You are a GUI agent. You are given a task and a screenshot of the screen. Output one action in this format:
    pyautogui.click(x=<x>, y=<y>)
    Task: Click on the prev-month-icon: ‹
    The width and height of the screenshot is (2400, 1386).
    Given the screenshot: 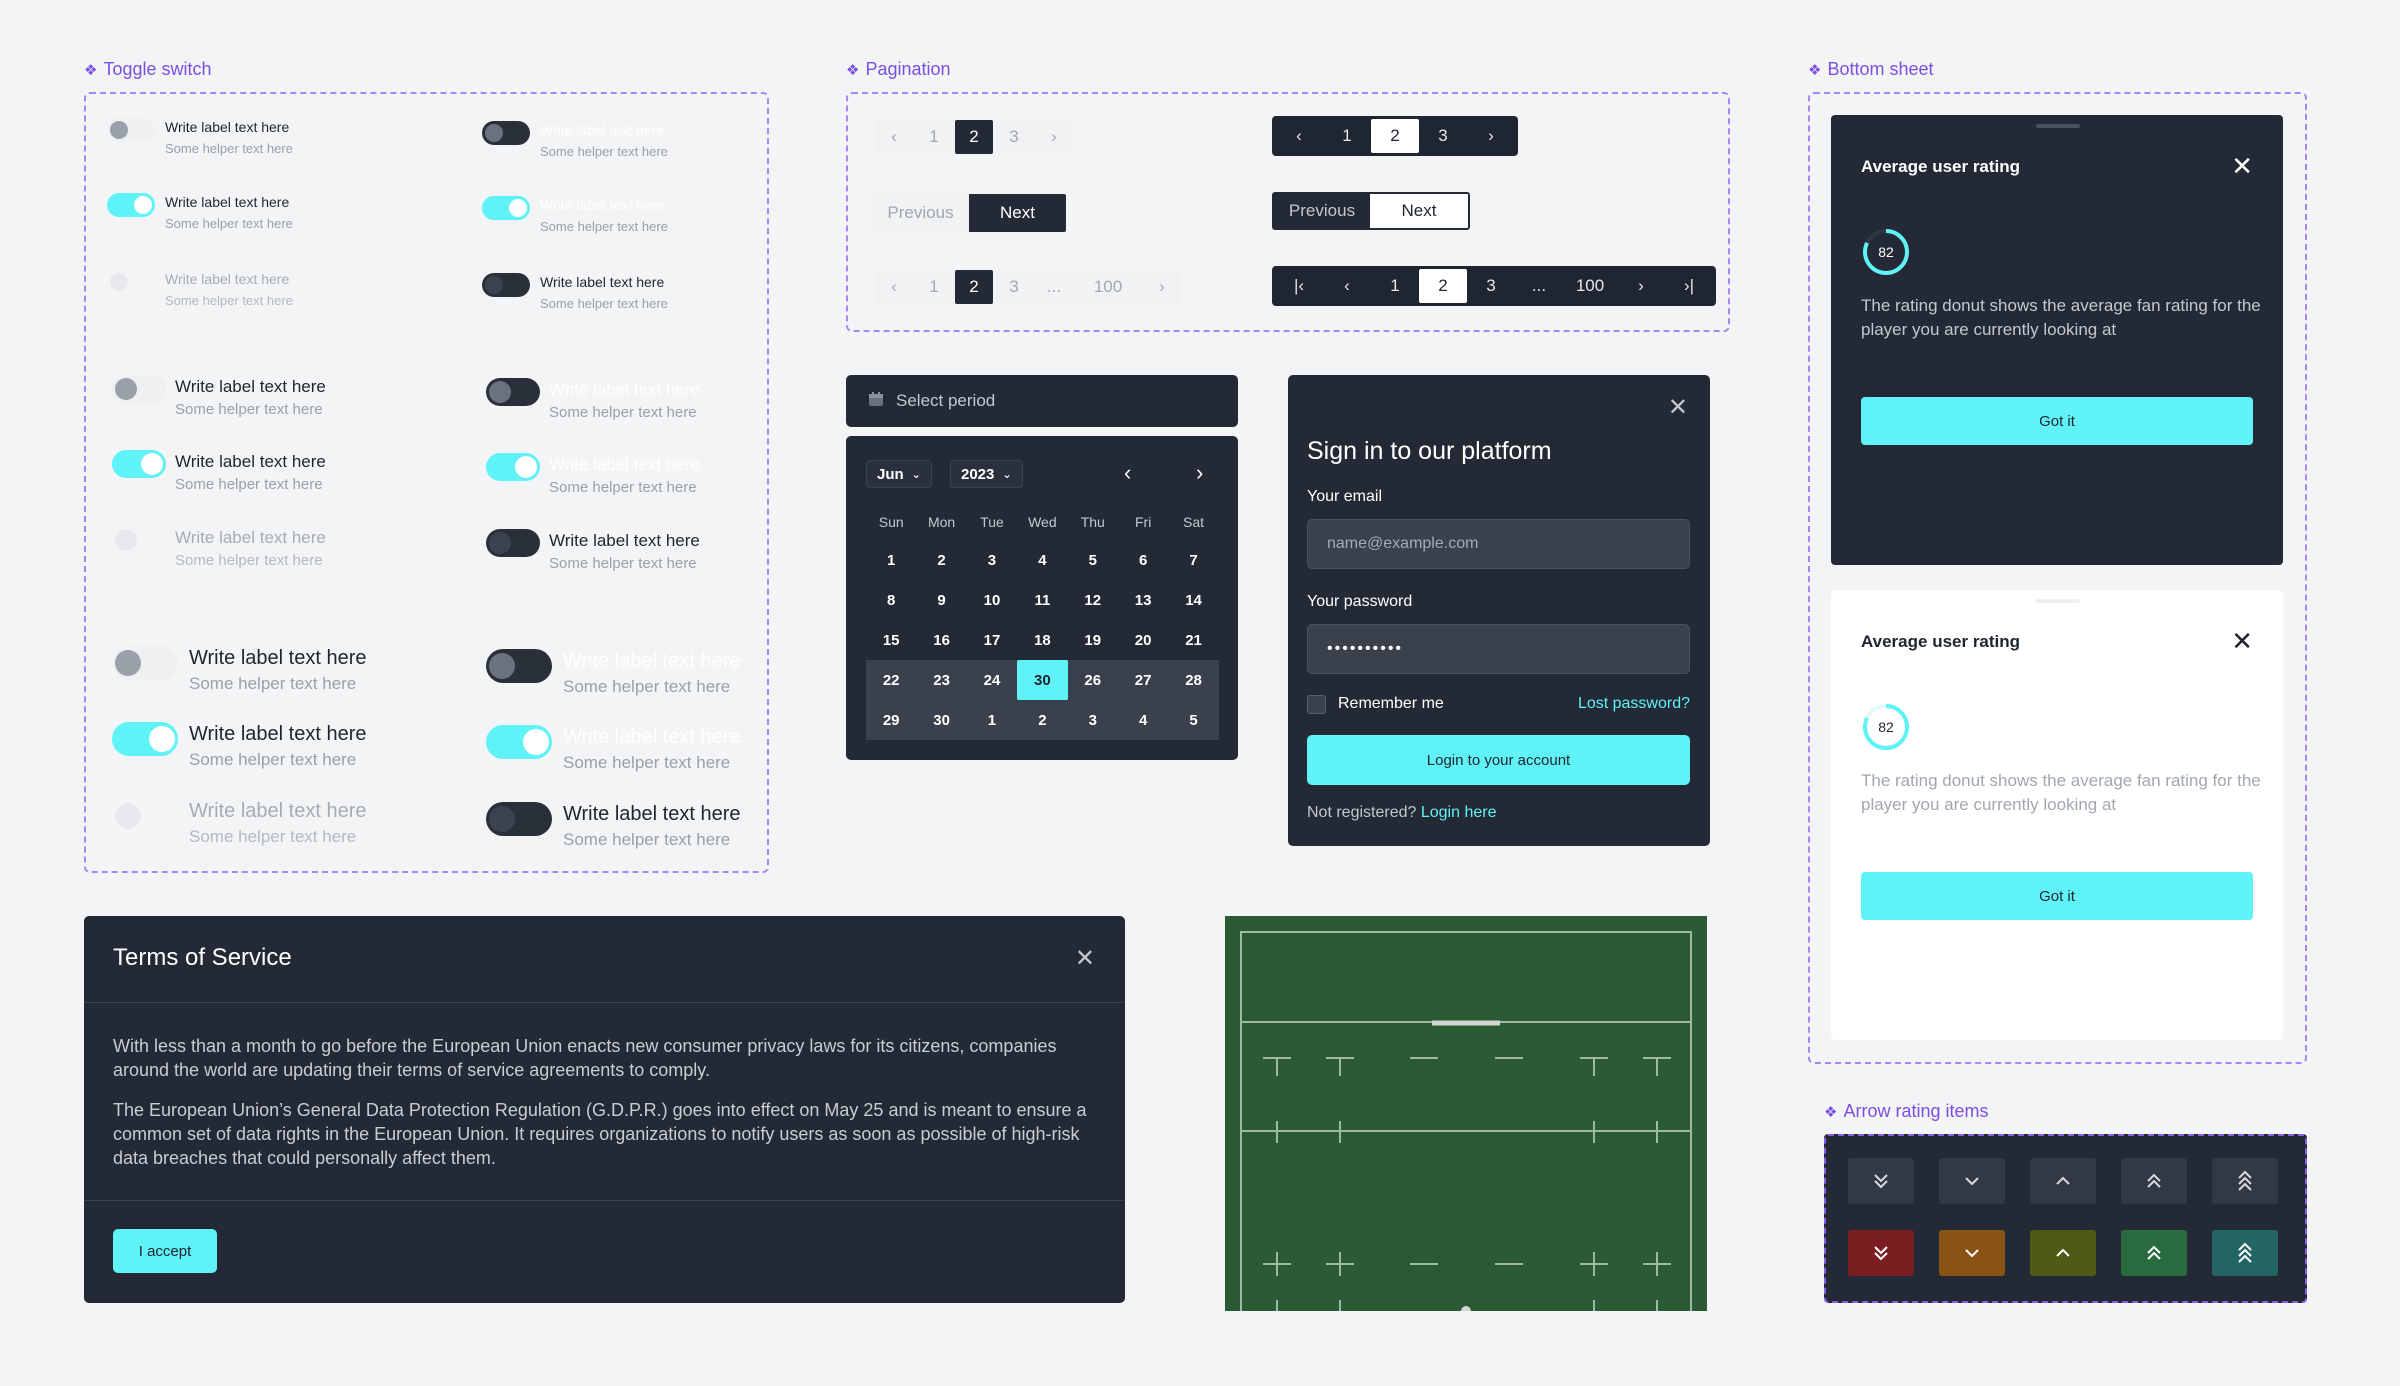 What is the action you would take?
    pyautogui.click(x=1127, y=473)
    